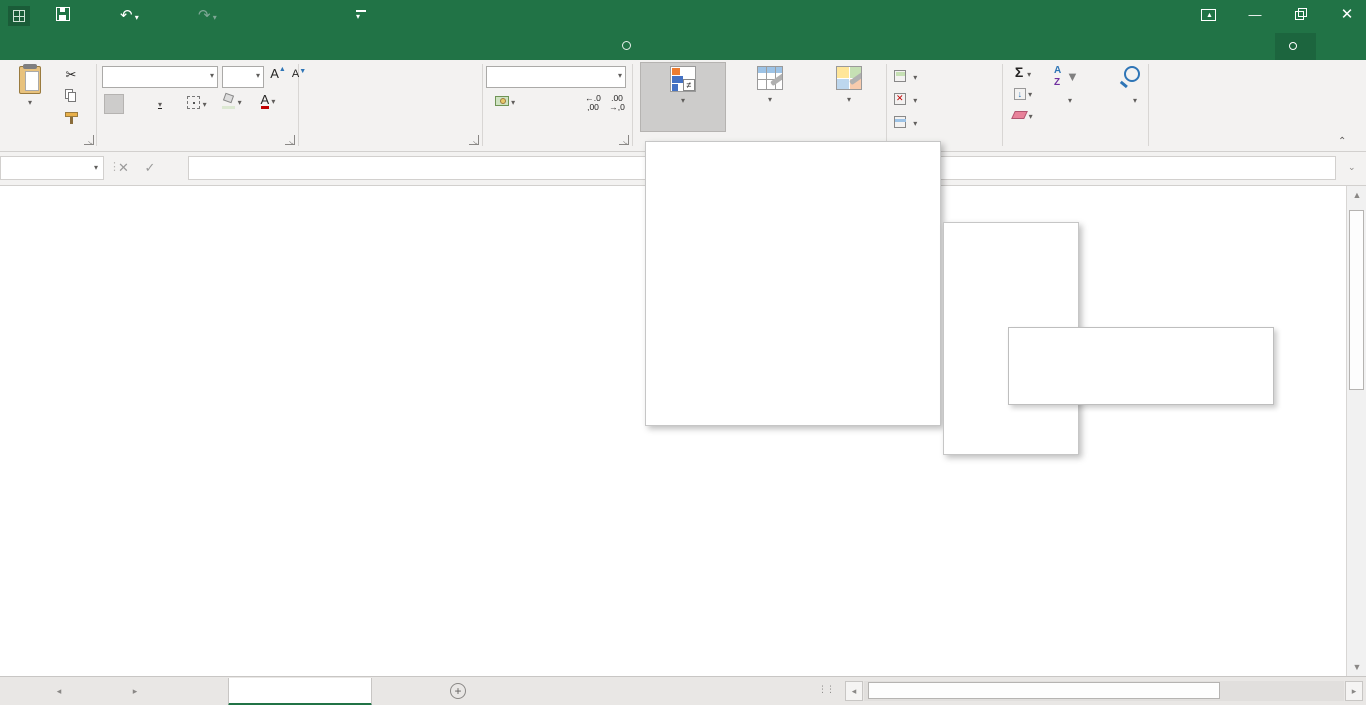 This screenshot has width=1366, height=705. Describe the element at coordinates (30, 79) in the screenshot. I see `clipboard-icon` at that location.